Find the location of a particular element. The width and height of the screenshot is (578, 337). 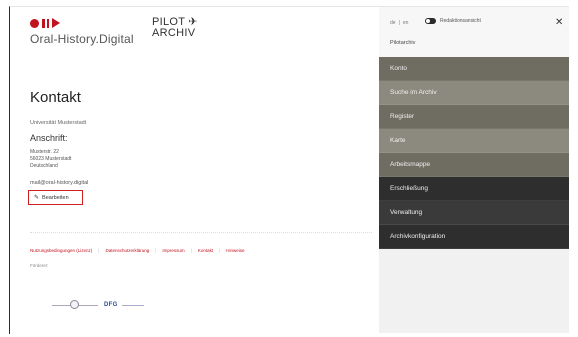

footer-divider is located at coordinates (201, 232).